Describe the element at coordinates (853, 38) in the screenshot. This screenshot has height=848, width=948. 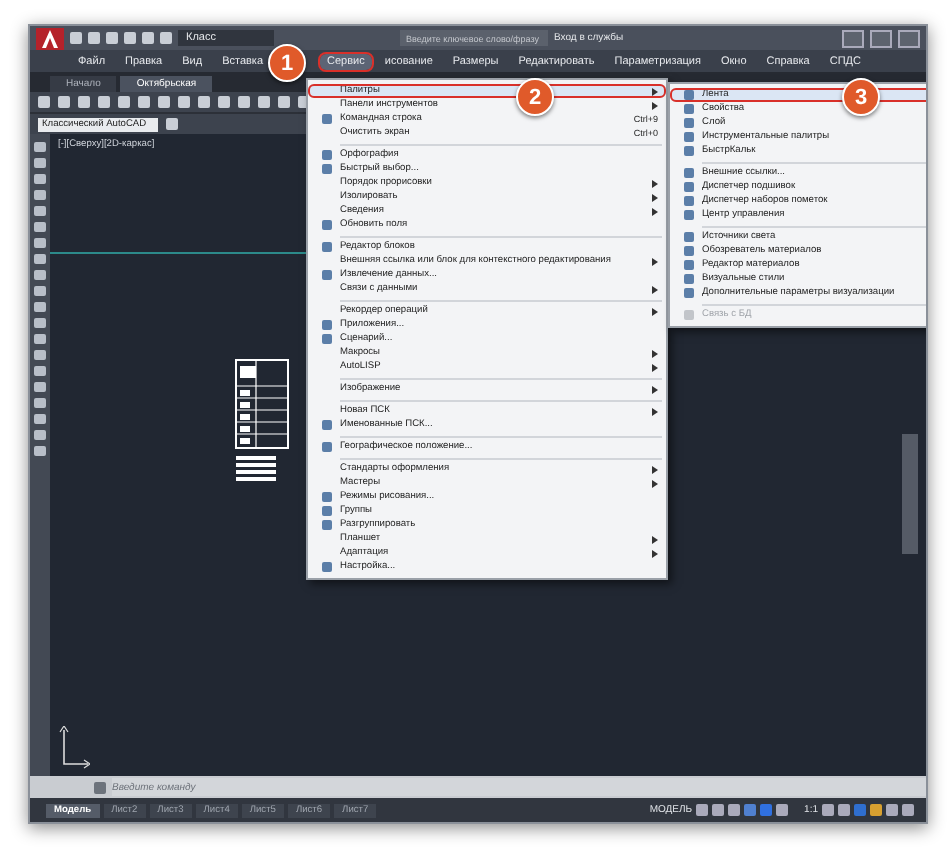
I see `minimize-button` at that location.